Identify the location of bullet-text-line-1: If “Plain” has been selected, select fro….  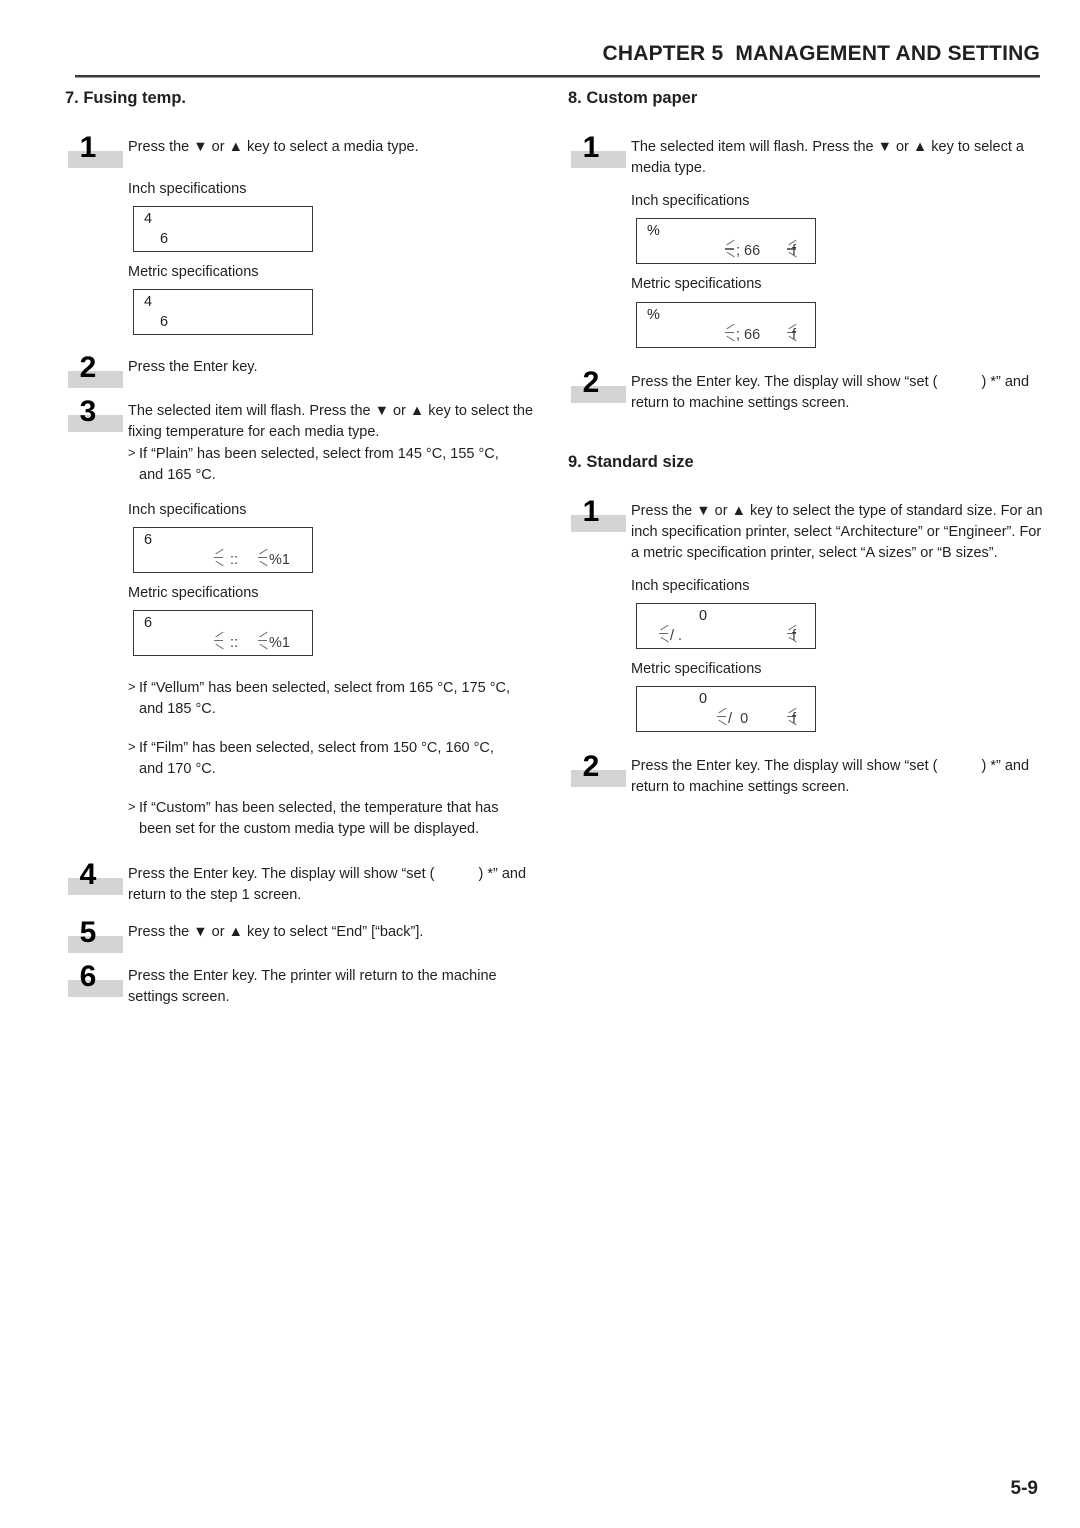
(319, 453).